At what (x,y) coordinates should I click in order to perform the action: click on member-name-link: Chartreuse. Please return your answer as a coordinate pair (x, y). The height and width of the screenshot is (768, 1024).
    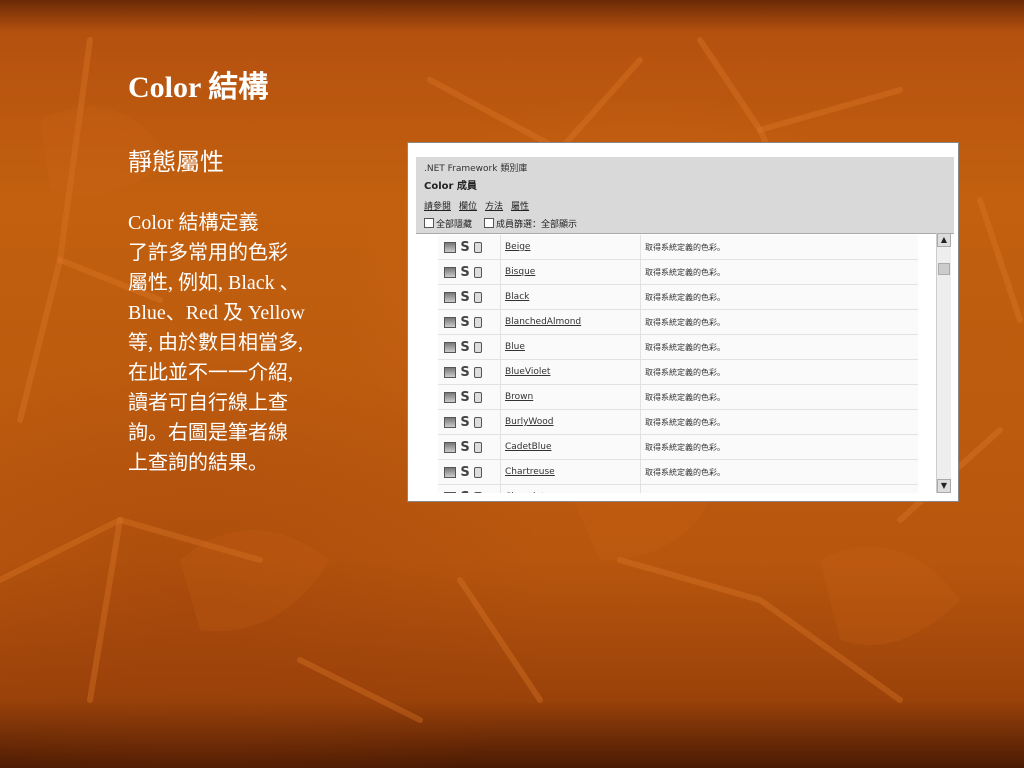
    Looking at the image, I should click on (530, 472).